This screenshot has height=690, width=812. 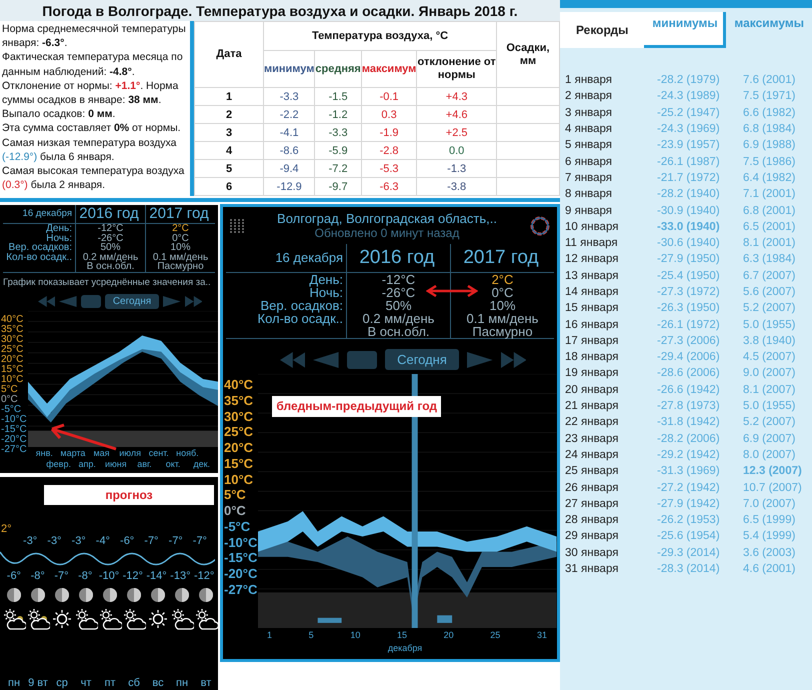 I want to click on year-heading: 2016 год, so click(x=398, y=258).